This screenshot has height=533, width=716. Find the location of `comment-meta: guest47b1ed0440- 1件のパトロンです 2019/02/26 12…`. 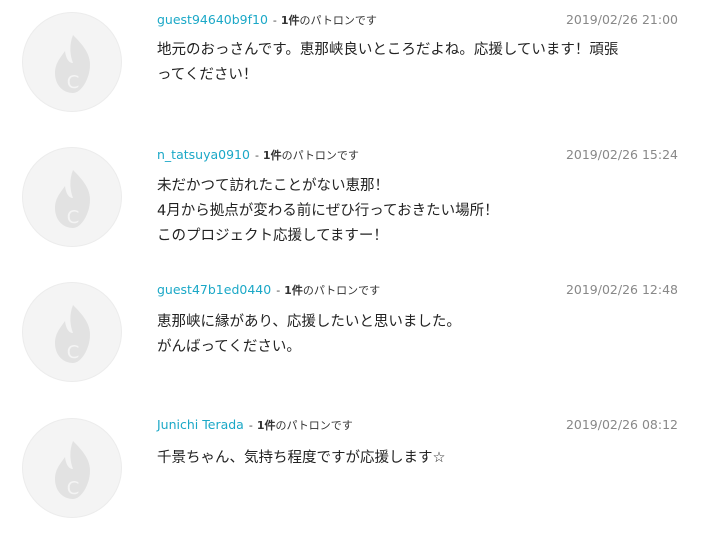

comment-meta: guest47b1ed0440- 1件のパトロンです 2019/02/26 12… is located at coordinates (417, 290).